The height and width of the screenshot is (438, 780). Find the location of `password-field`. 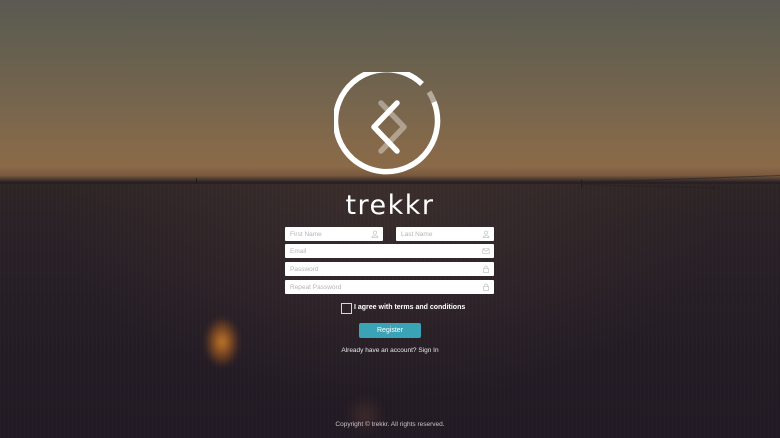

password-field is located at coordinates (389, 269).